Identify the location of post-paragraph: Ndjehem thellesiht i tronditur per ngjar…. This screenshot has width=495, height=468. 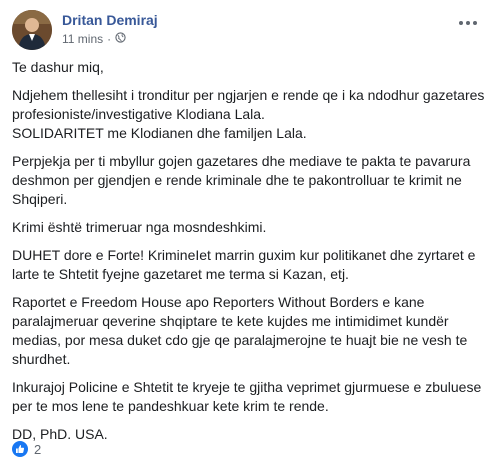
(248, 114).